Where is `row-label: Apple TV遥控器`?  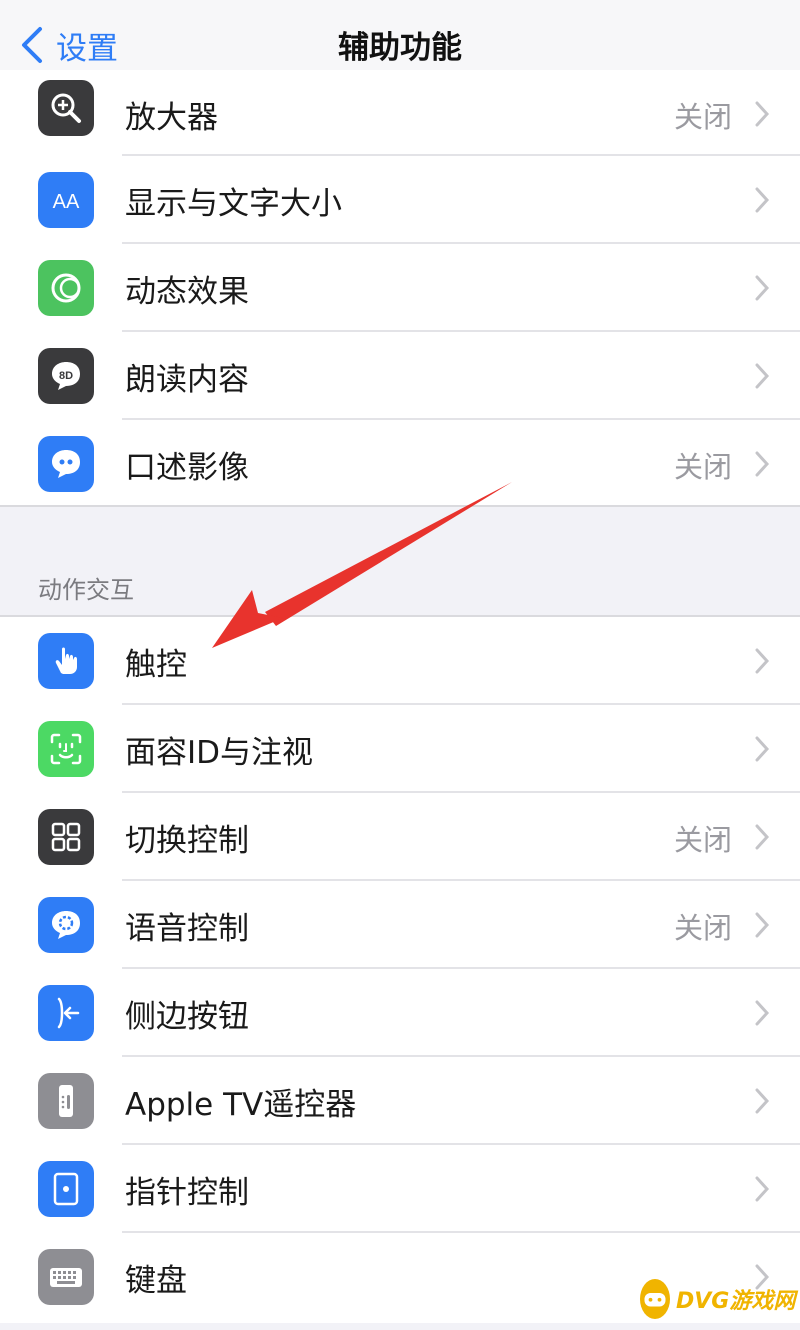 row-label: Apple TV遥控器 is located at coordinates (241, 1105).